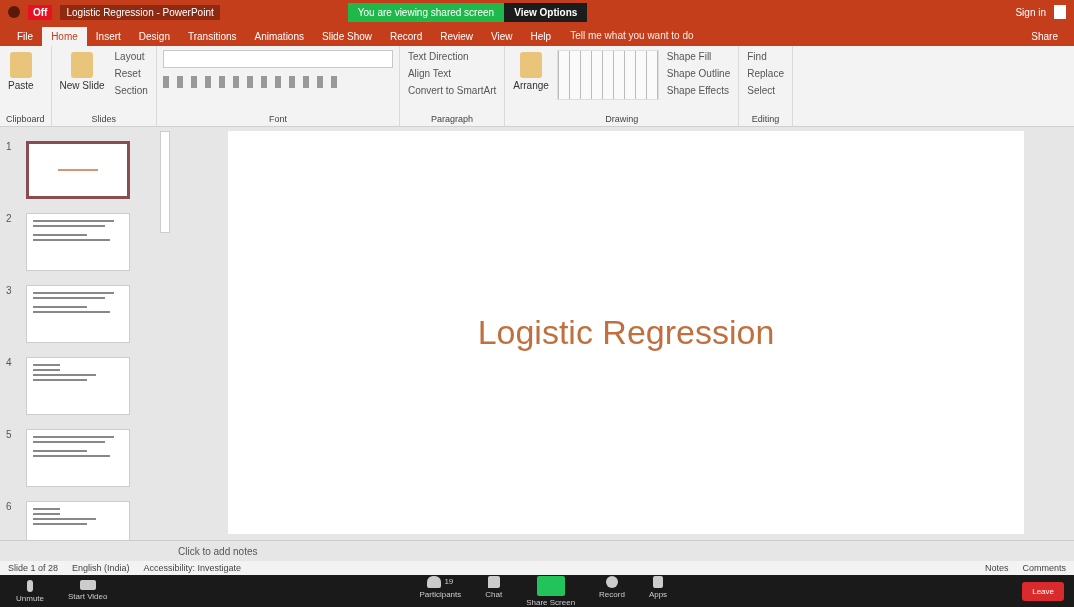 The height and width of the screenshot is (607, 1074). I want to click on slide-number: 6, so click(9, 507).